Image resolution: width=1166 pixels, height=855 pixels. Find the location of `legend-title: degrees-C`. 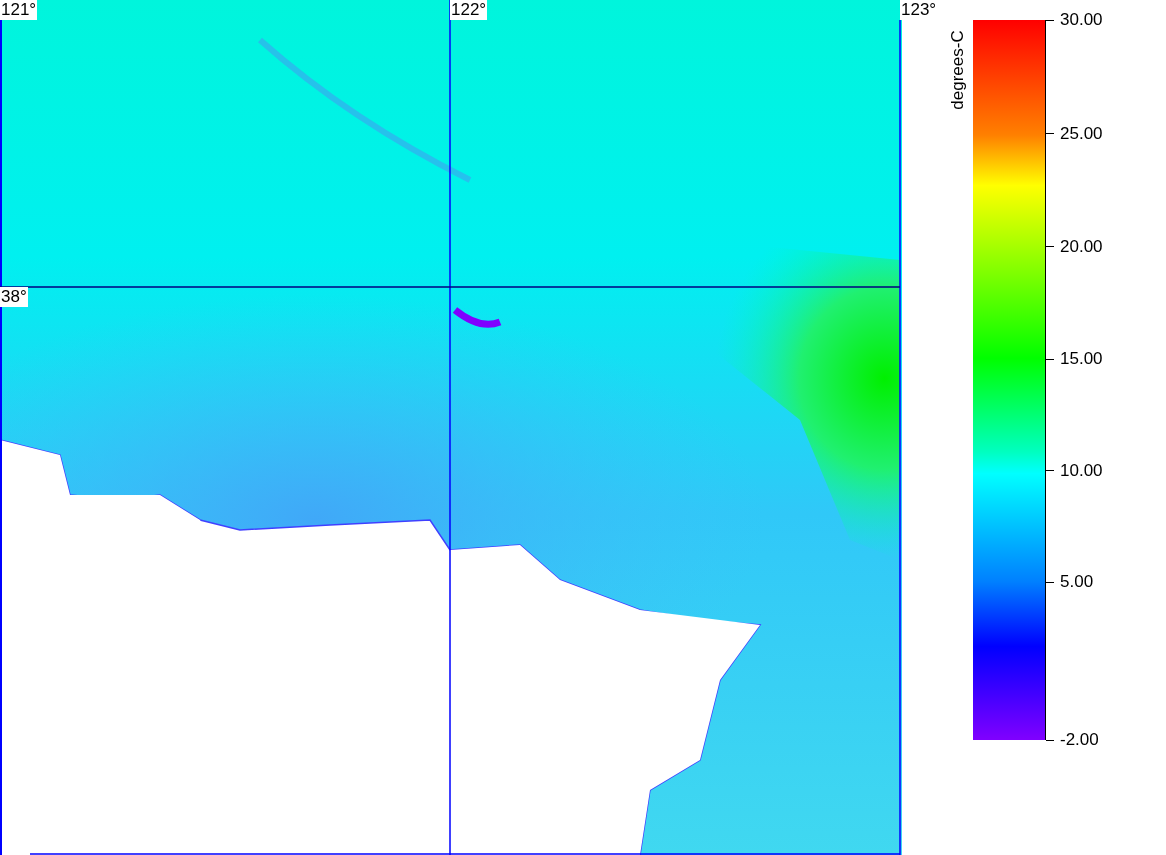

legend-title: degrees-C is located at coordinates (958, 70).